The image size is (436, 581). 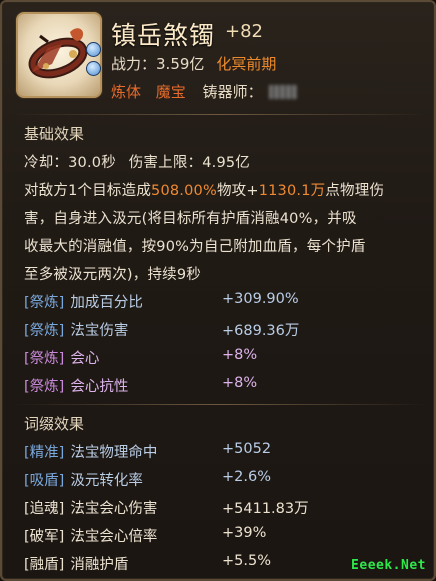 I want to click on cooldown-row: 冷却：30.0秒 伤害上限：4.95亿, so click(x=137, y=161).